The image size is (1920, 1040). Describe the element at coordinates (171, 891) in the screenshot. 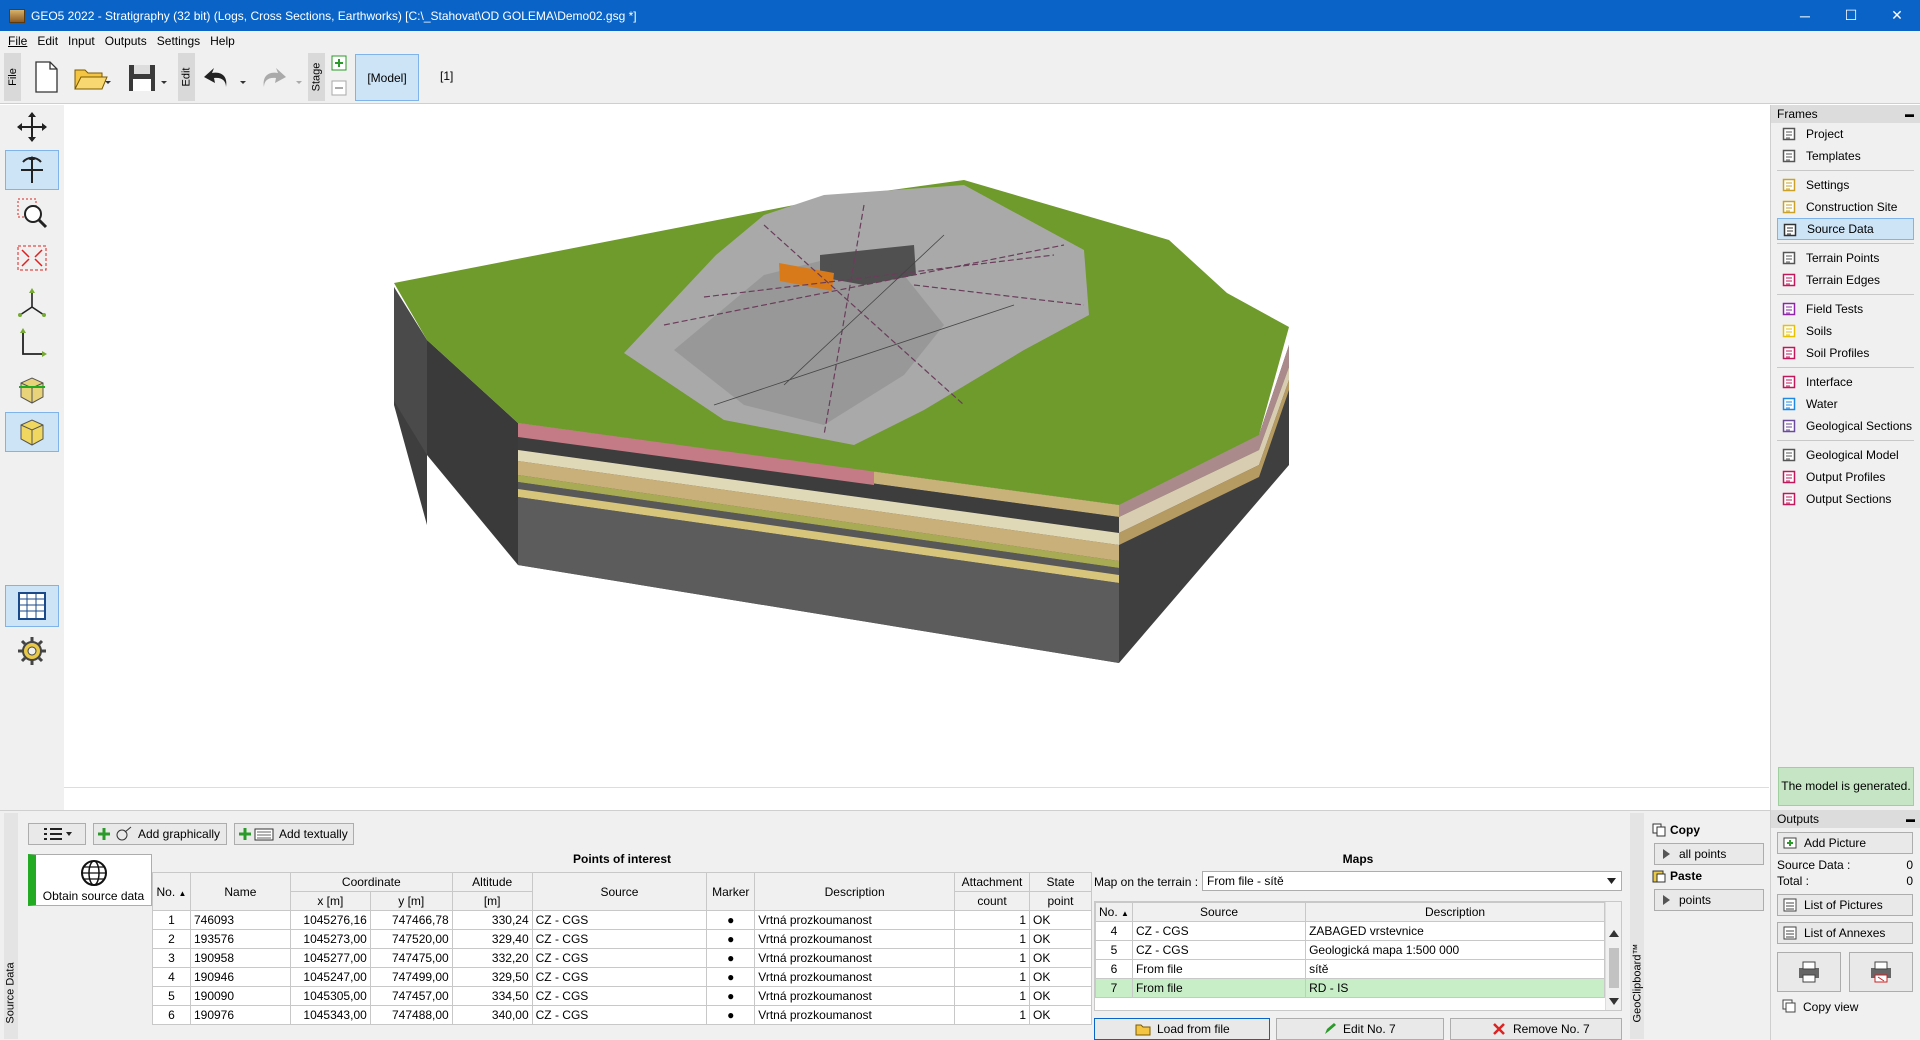

I see `col-no: No. ▲` at that location.